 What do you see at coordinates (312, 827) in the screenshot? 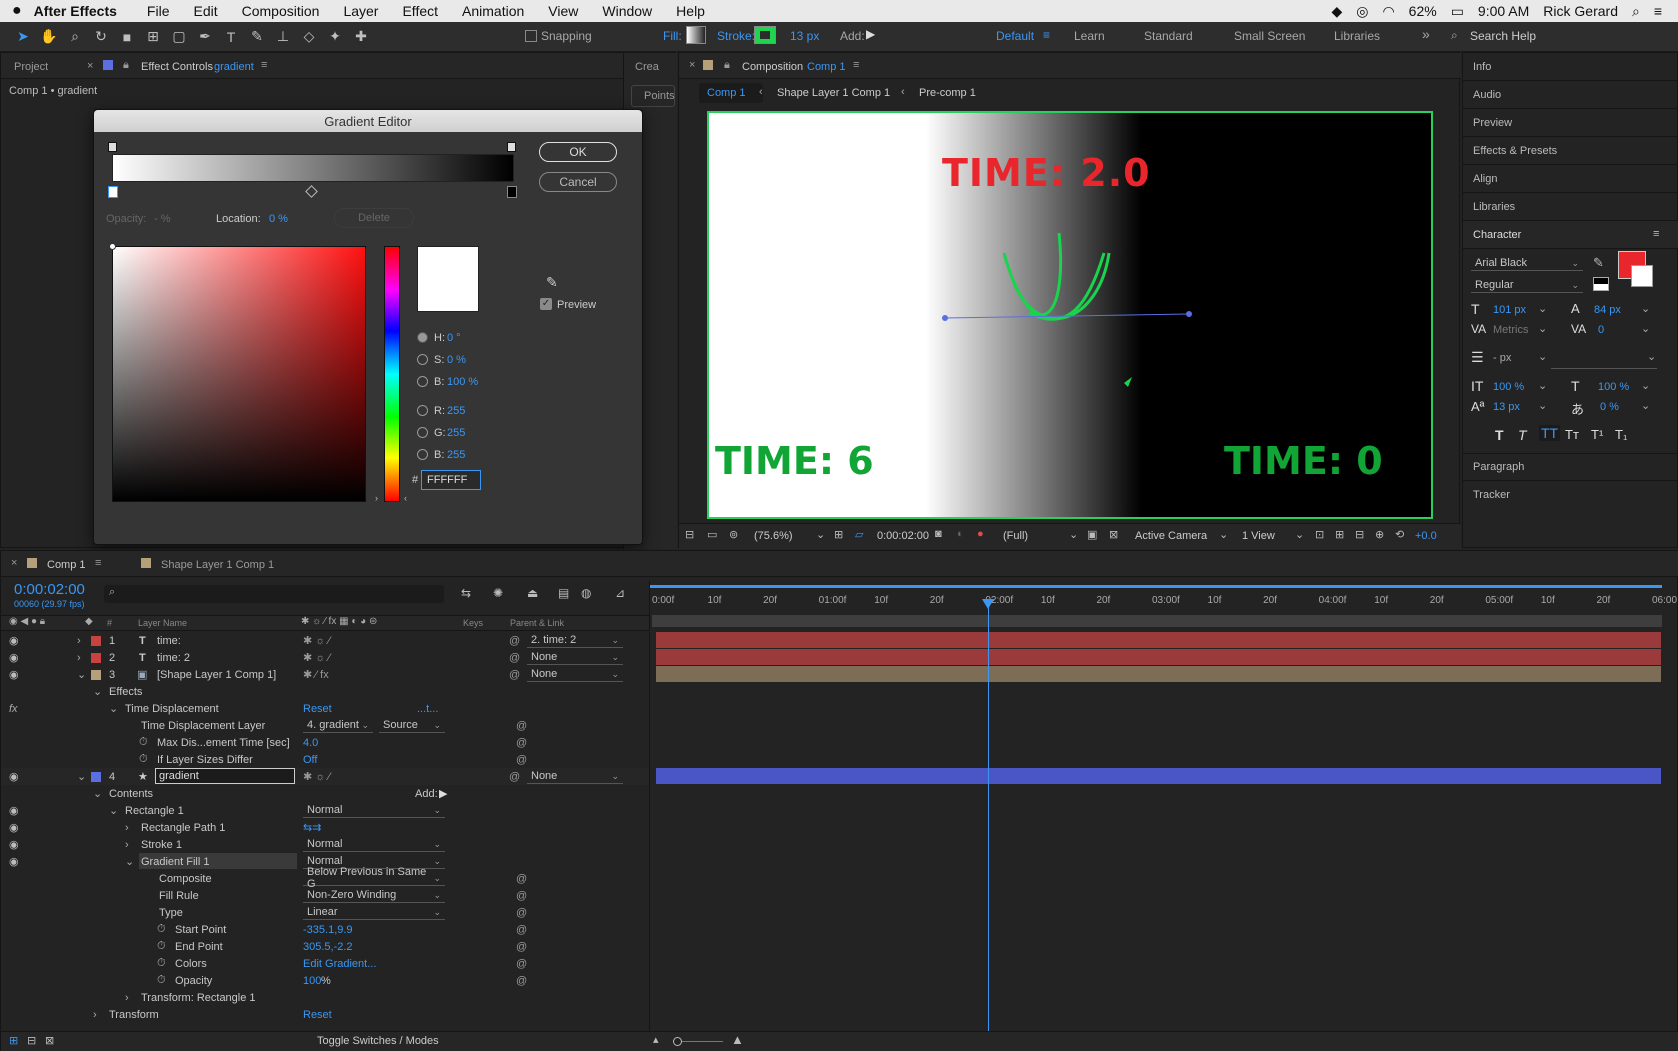
I see `path-direction-icon: ⇆⇉` at bounding box center [312, 827].